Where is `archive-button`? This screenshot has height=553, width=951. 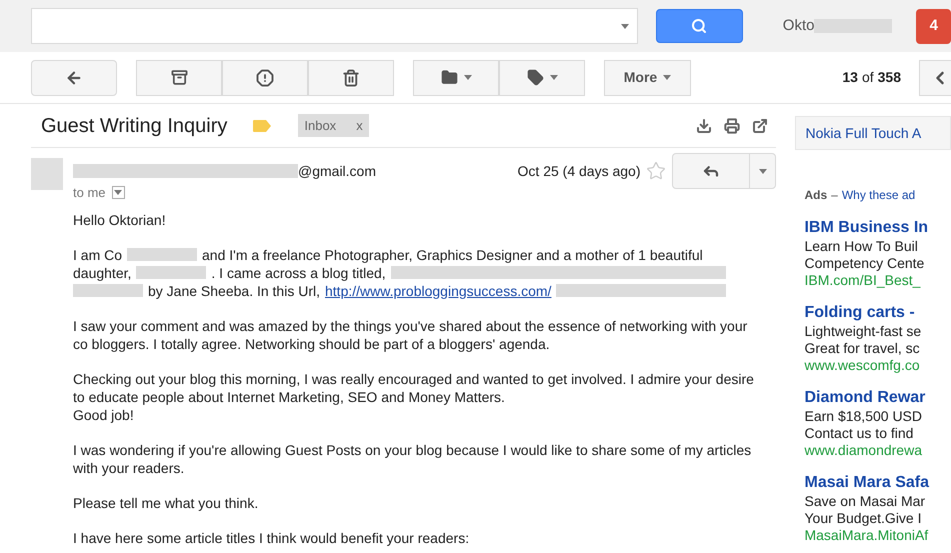
archive-button is located at coordinates (179, 78).